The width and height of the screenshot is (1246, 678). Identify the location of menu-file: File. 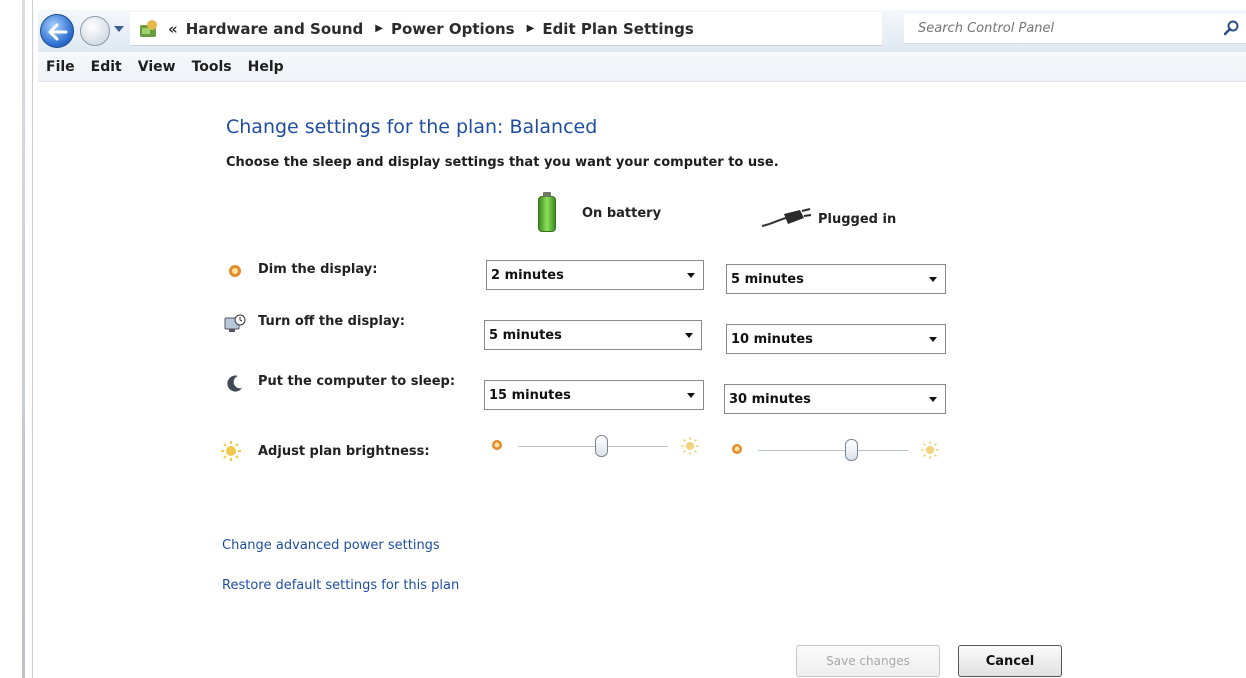
(60, 67).